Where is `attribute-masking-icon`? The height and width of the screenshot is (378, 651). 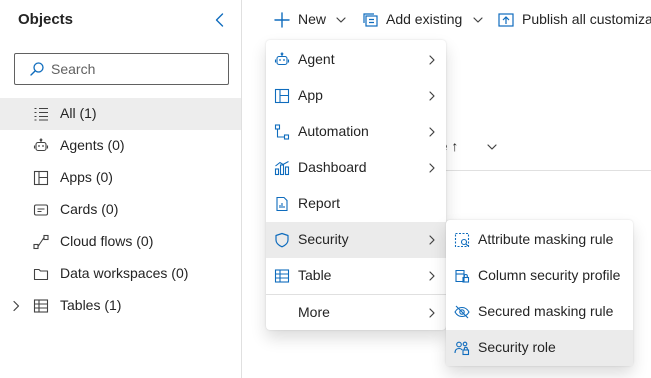 attribute-masking-icon is located at coordinates (462, 240).